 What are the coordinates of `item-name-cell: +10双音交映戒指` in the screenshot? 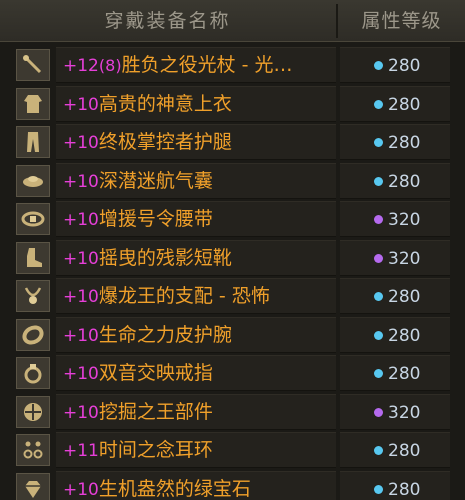 It's located at (196, 373).